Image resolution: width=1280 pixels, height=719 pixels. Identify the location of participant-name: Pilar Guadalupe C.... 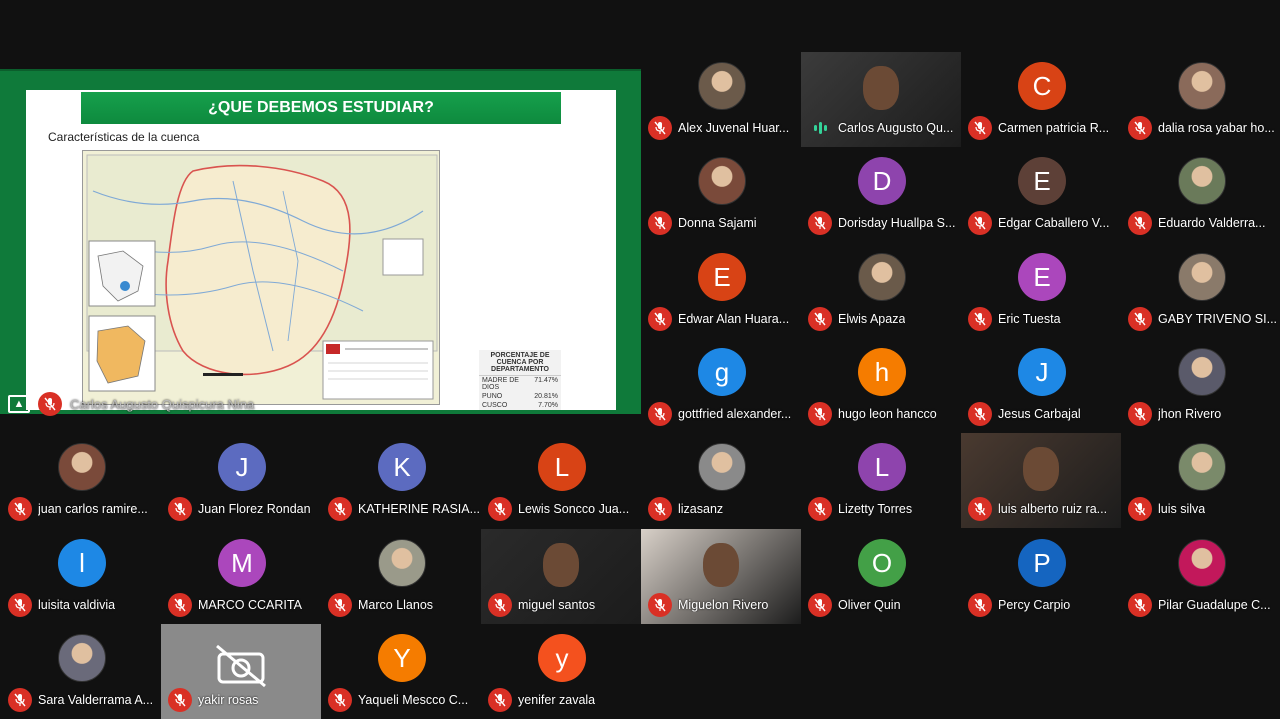
(1214, 605).